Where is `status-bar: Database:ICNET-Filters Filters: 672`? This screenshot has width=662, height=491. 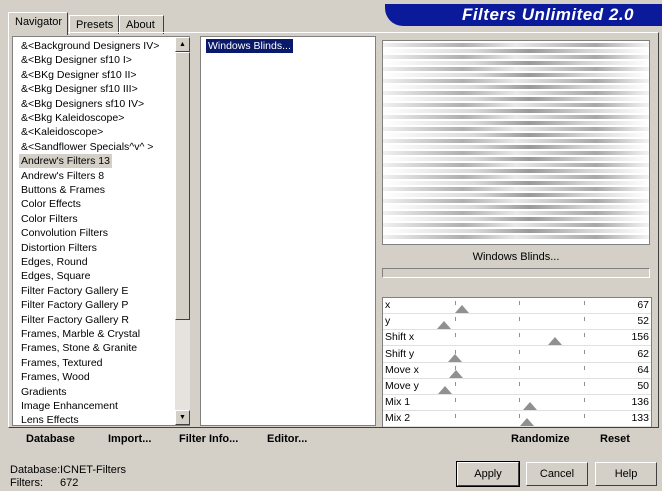
status-bar: Database:ICNET-Filters Filters: 672 is located at coordinates (68, 477).